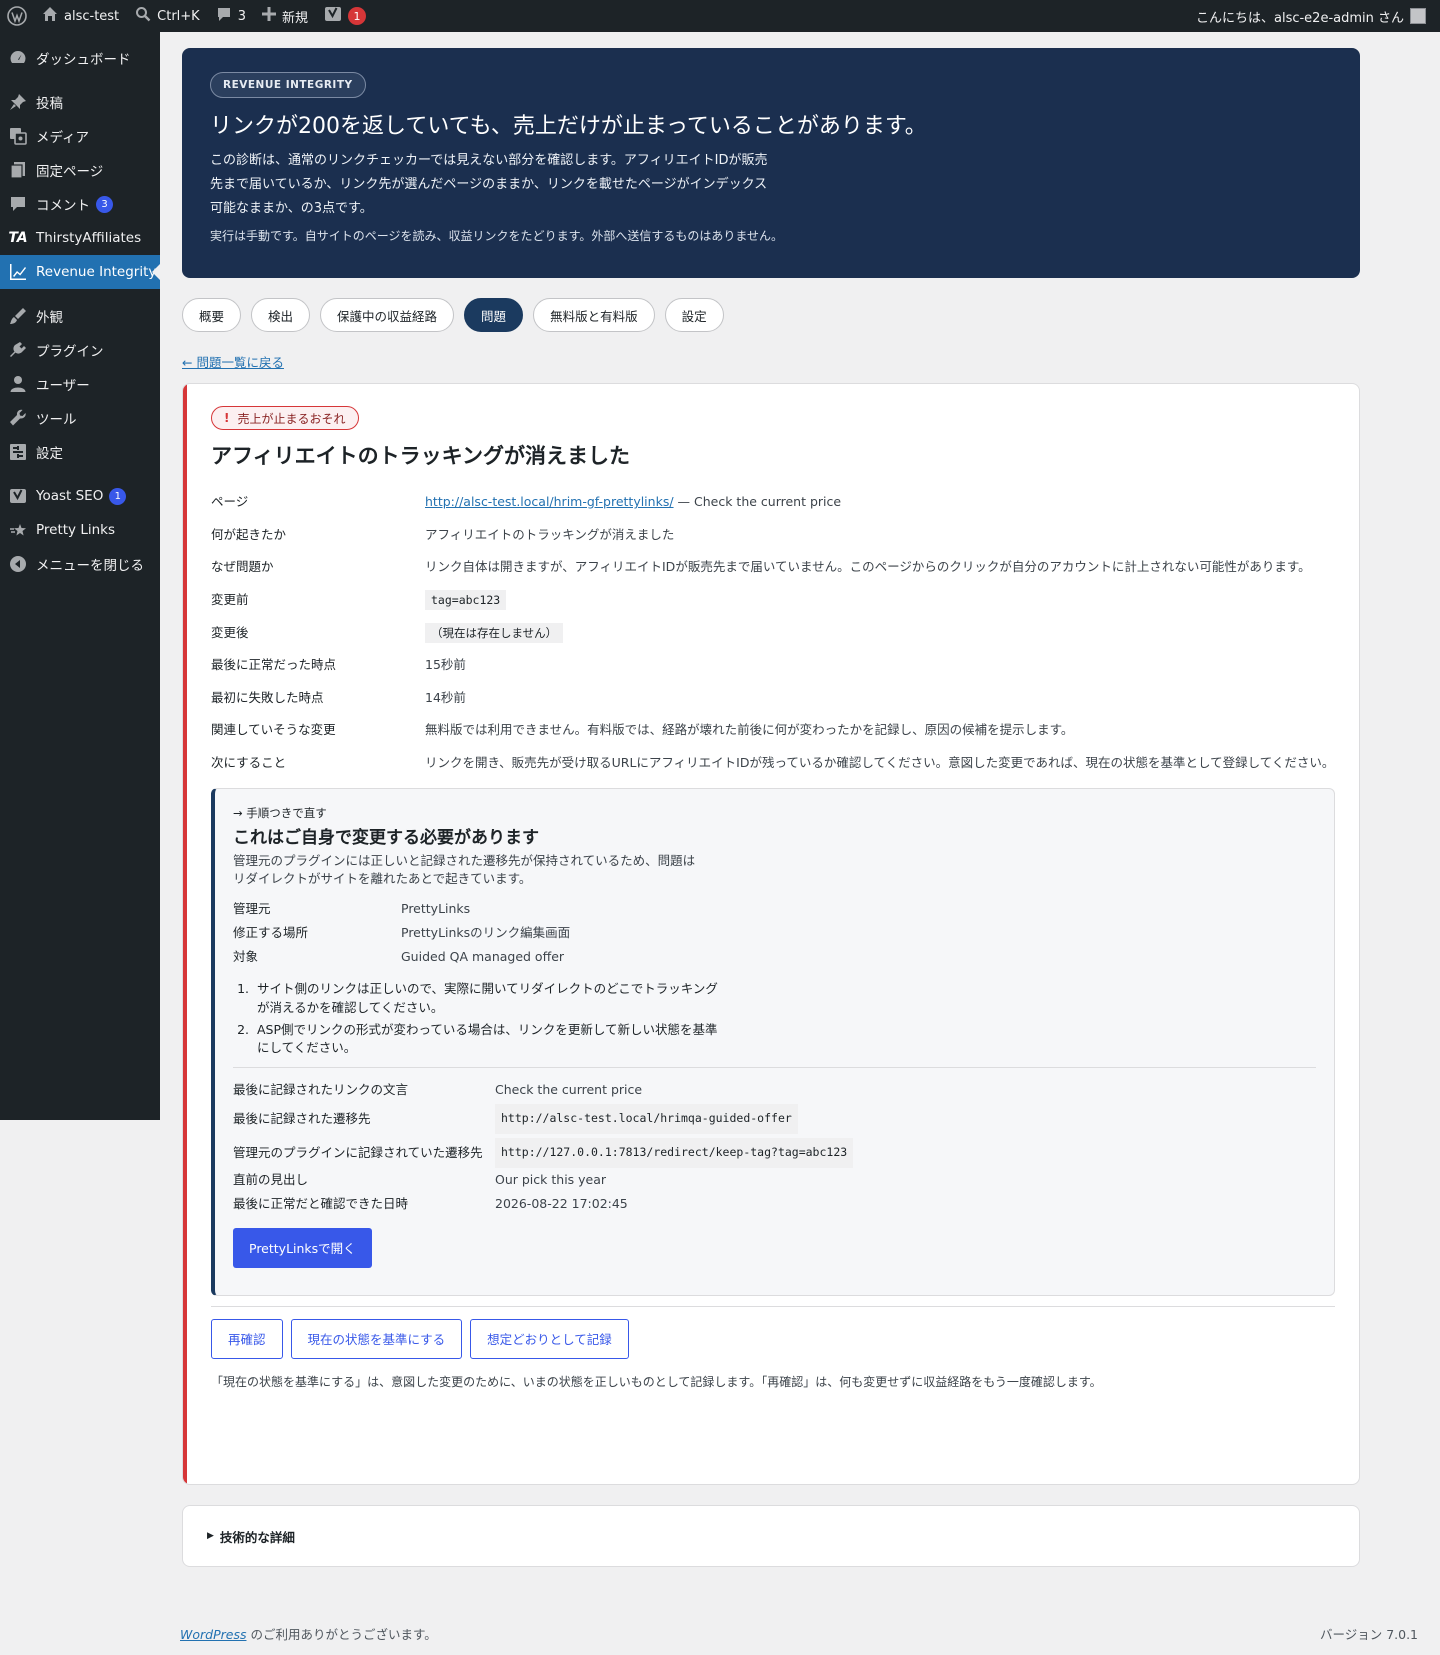 This screenshot has height=1655, width=1440. Describe the element at coordinates (483, 956) in the screenshot. I see `kv-value: Guided QA managed offer` at that location.